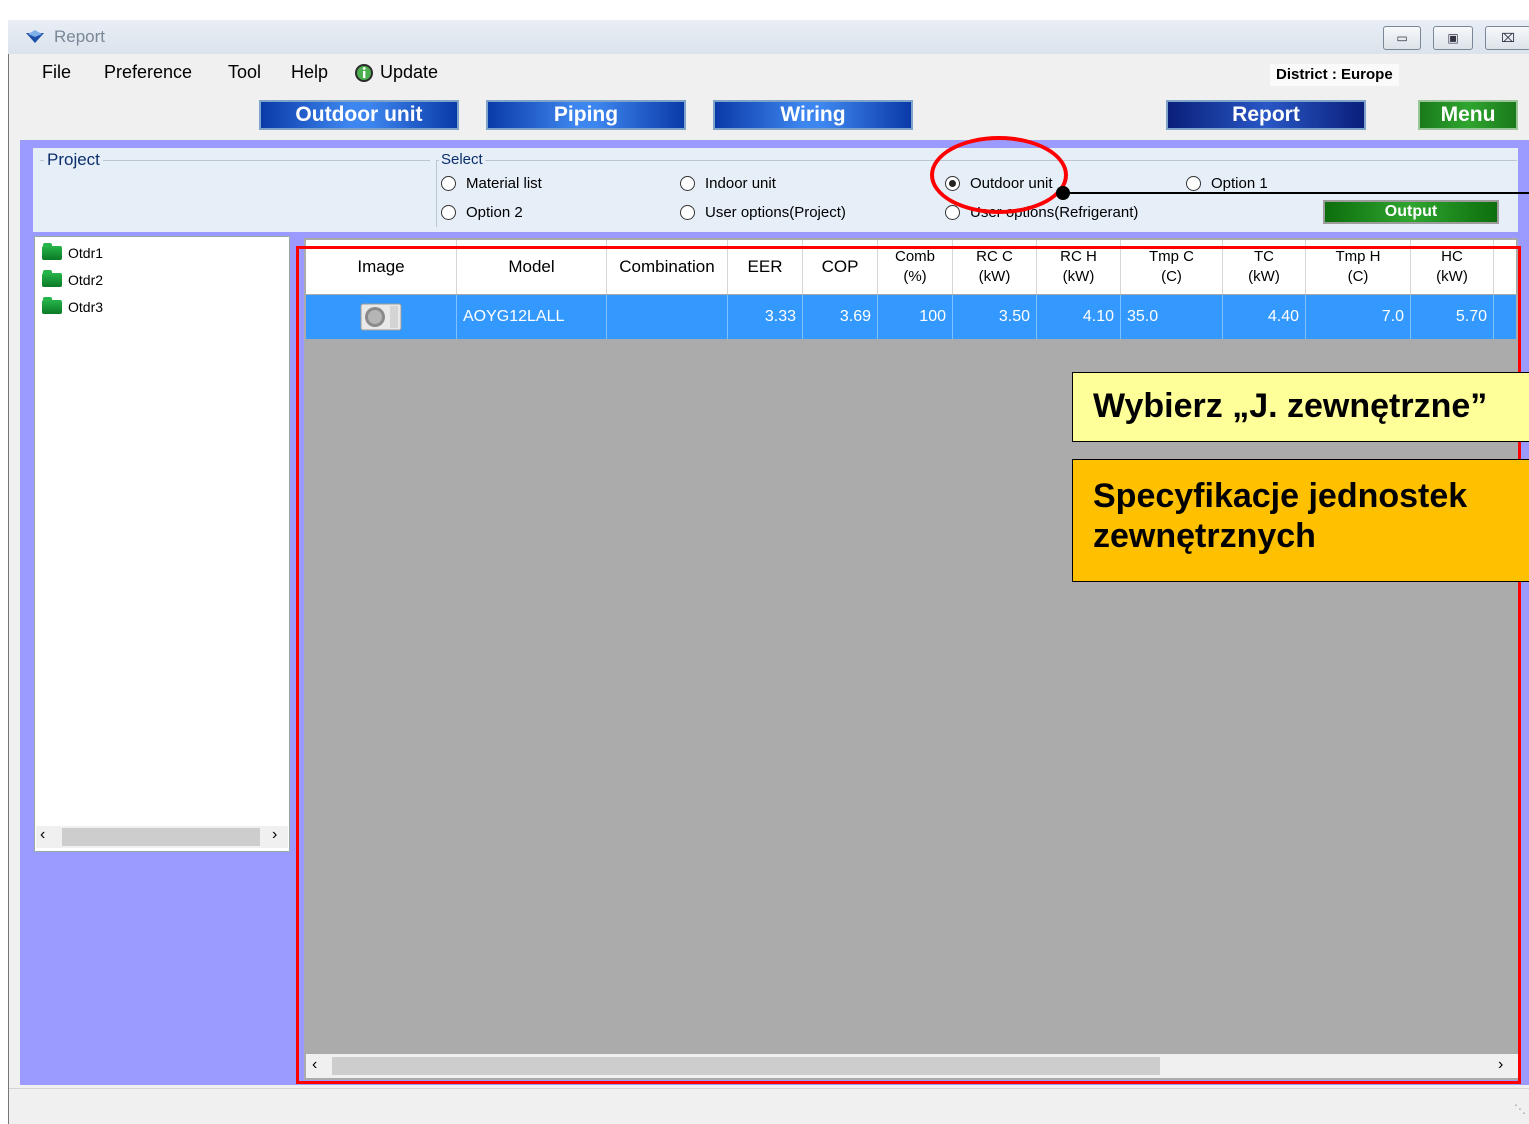 The image size is (1529, 1124). Describe the element at coordinates (56, 72) in the screenshot. I see `menu-file: File` at that location.